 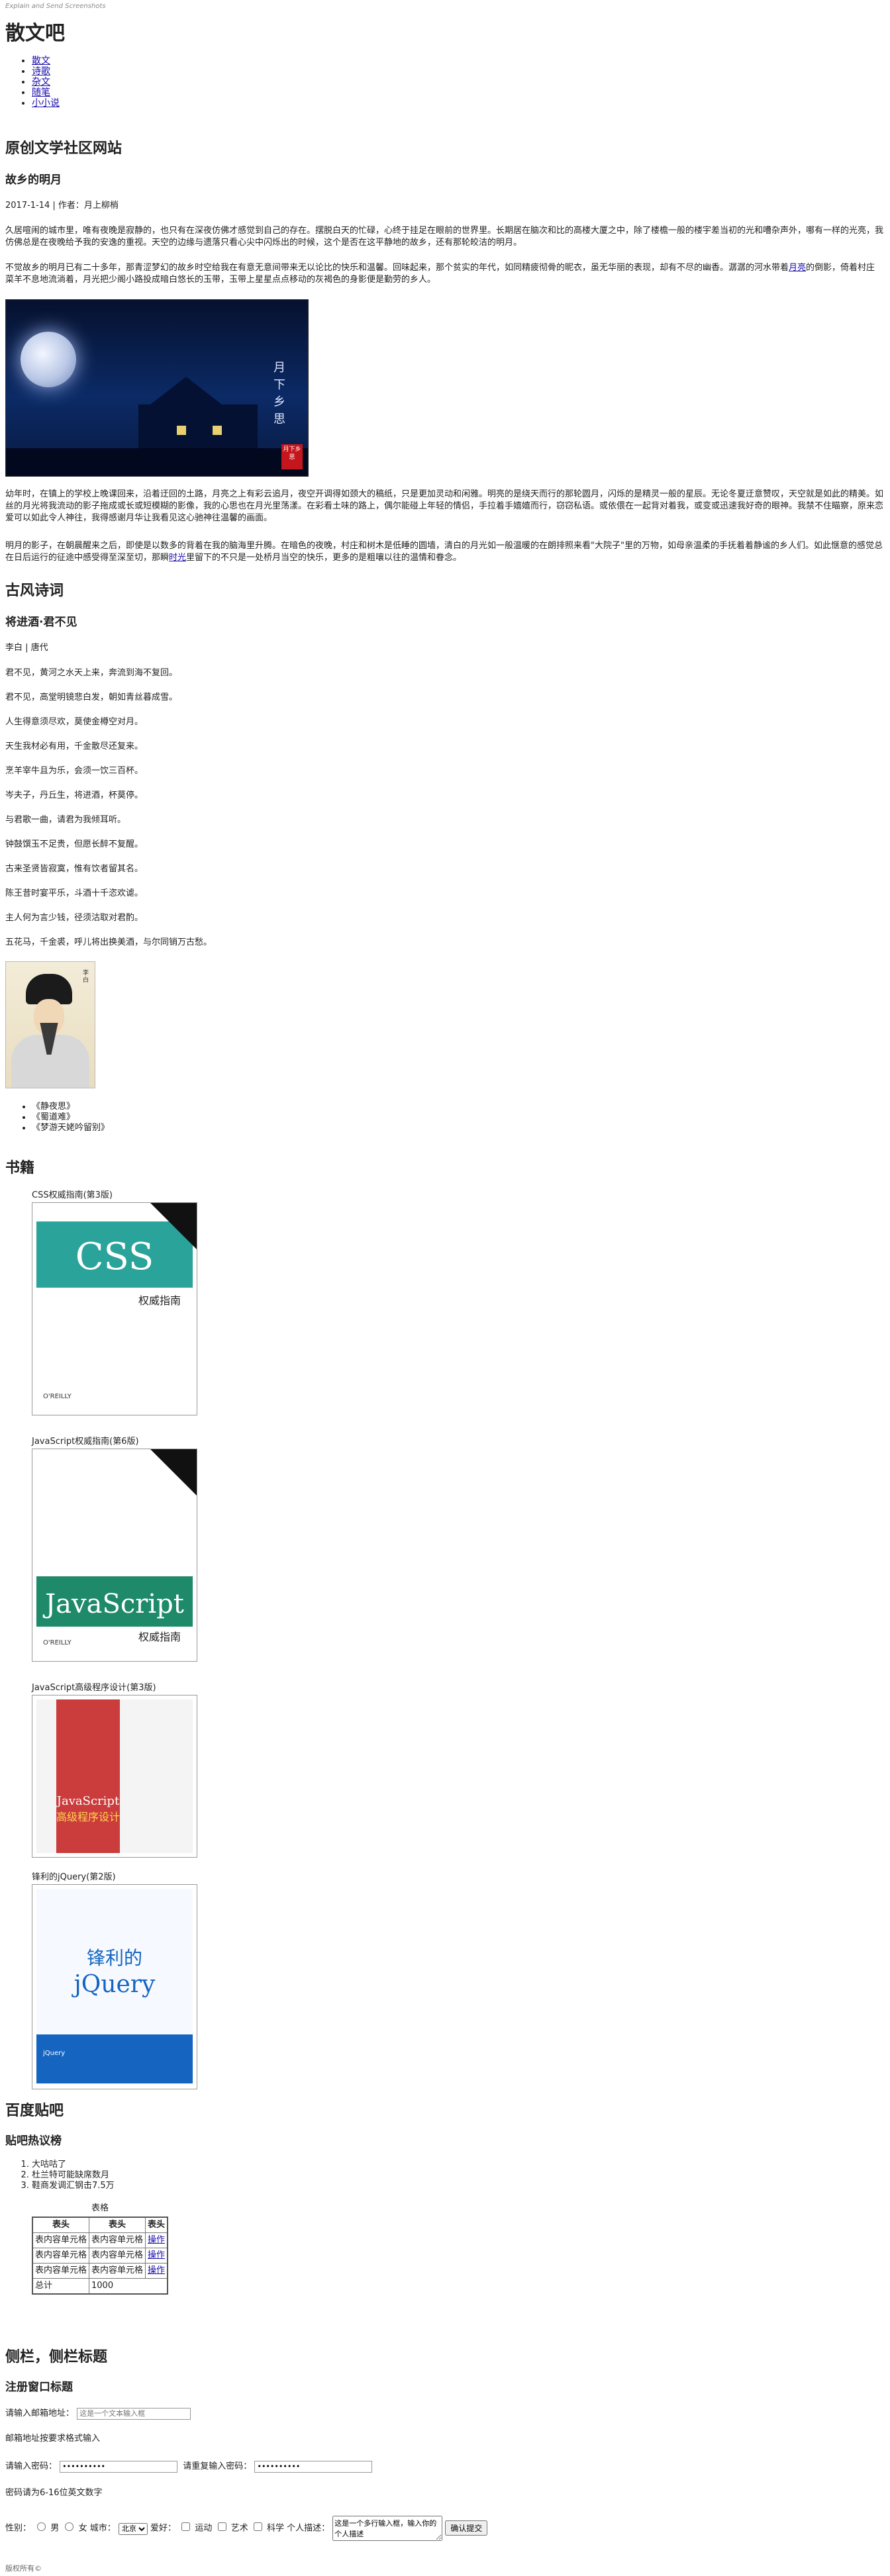 I want to click on email-field, so click(x=134, y=2413).